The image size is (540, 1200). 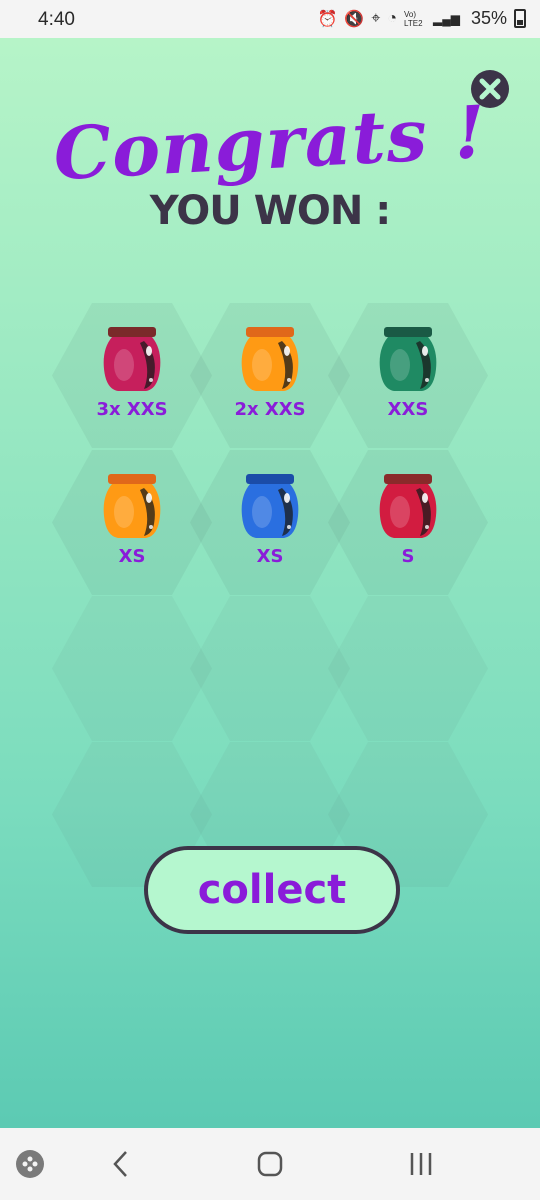 What do you see at coordinates (56, 19) in the screenshot?
I see `status-time: 4:40` at bounding box center [56, 19].